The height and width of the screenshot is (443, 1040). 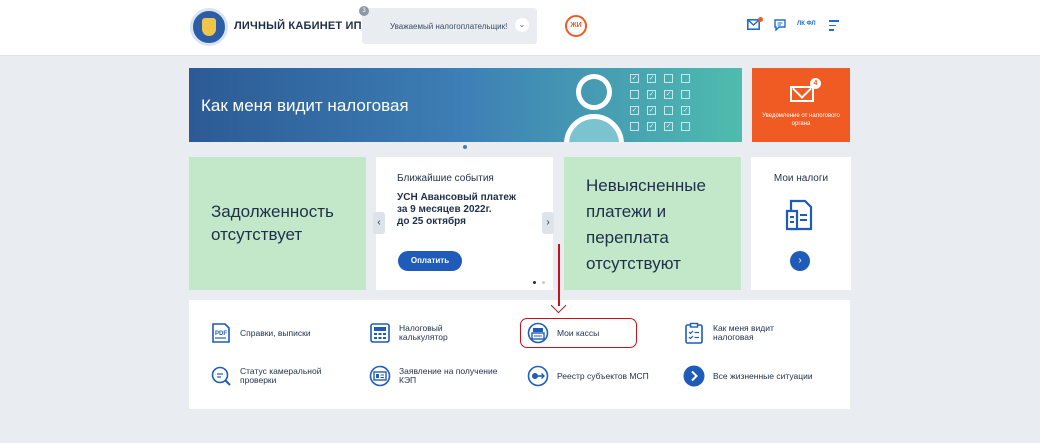 I want to click on service-certificates: PDF Справки, выписки, so click(x=290, y=335).